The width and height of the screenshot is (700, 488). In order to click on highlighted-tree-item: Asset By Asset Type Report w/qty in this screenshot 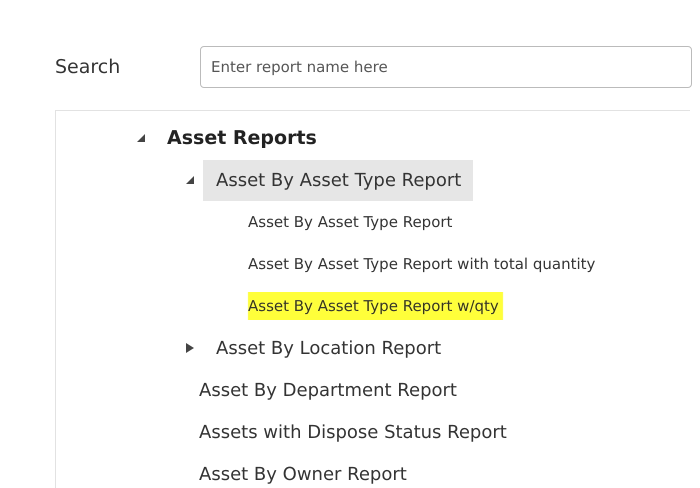, I will do `click(375, 306)`.